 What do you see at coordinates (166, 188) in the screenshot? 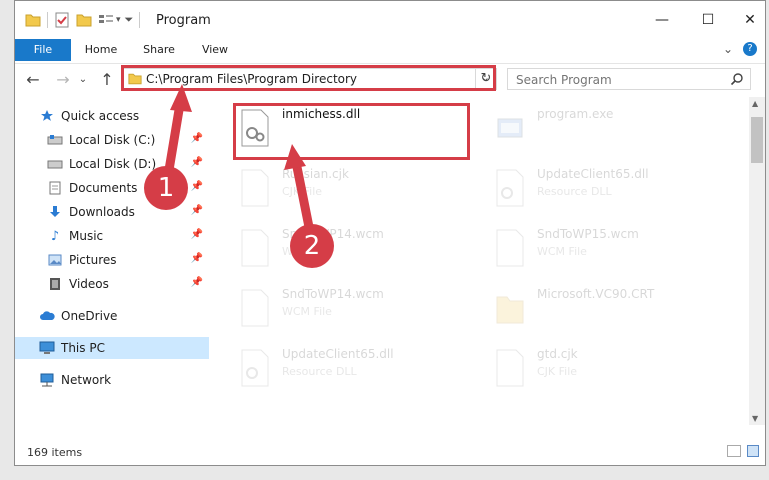
I see `step-marker-1: 1` at bounding box center [166, 188].